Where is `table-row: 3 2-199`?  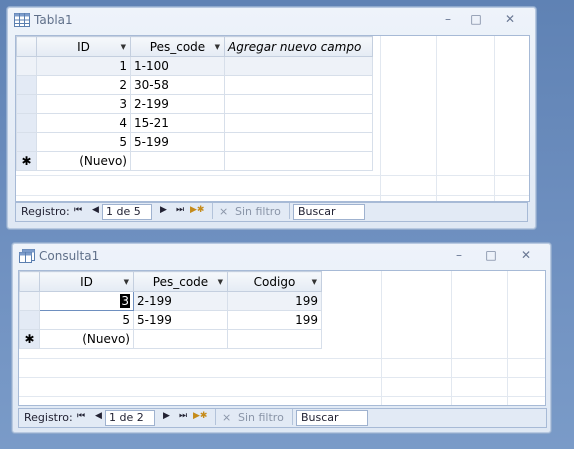 table-row: 3 2-199 is located at coordinates (194, 104).